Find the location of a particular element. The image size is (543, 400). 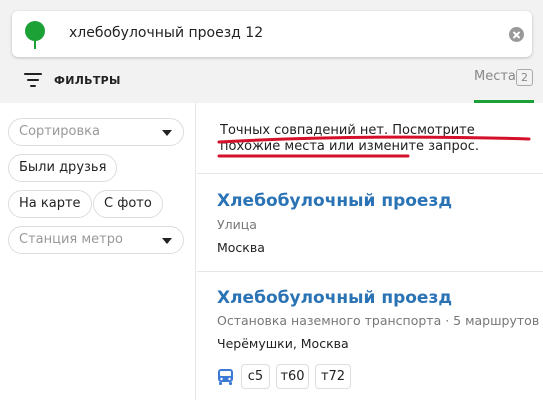

route-badge: т60 is located at coordinates (292, 376).